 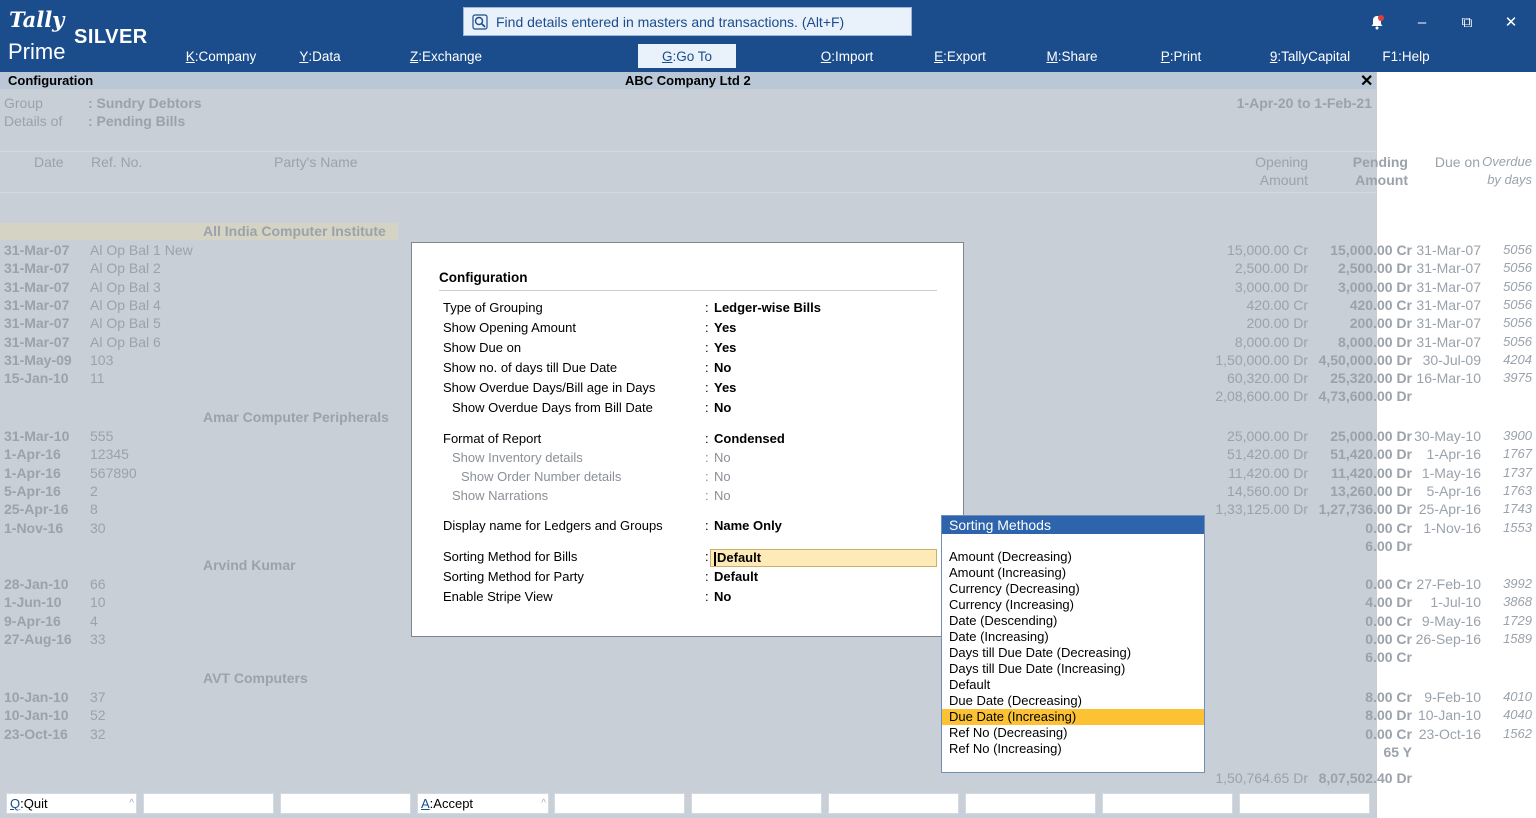 I want to click on row-pending: 200.00 Dr, so click(x=1380, y=323).